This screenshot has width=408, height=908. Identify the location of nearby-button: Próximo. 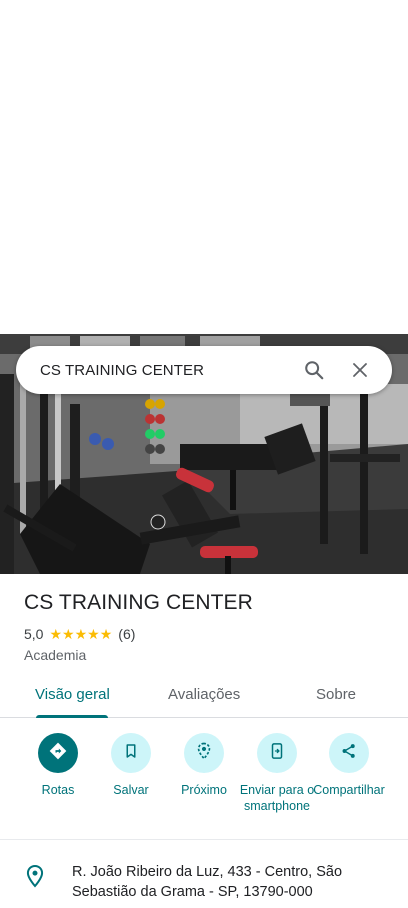
(204, 765).